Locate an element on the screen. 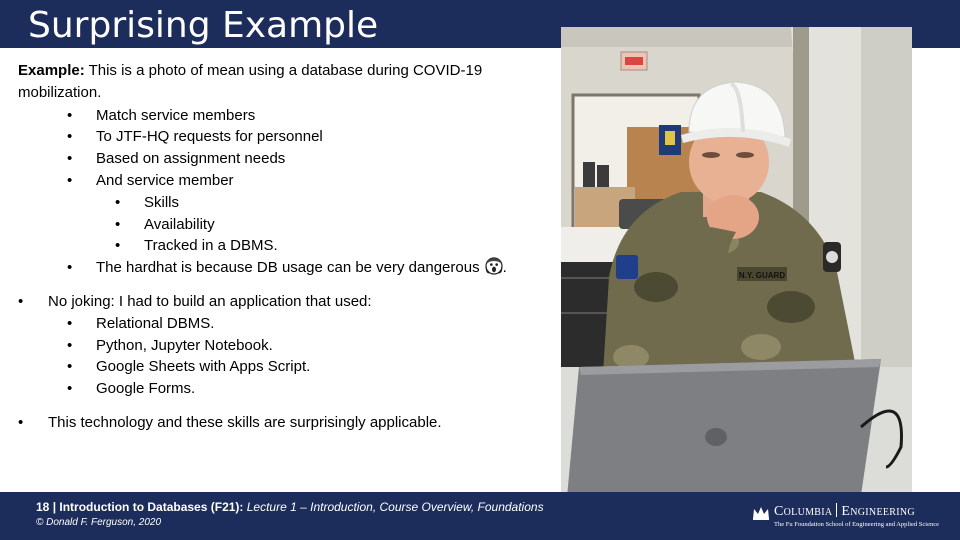 This screenshot has width=960, height=540. sub-bullet-item: • Tracked in a DBMS. is located at coordinates (283, 246).